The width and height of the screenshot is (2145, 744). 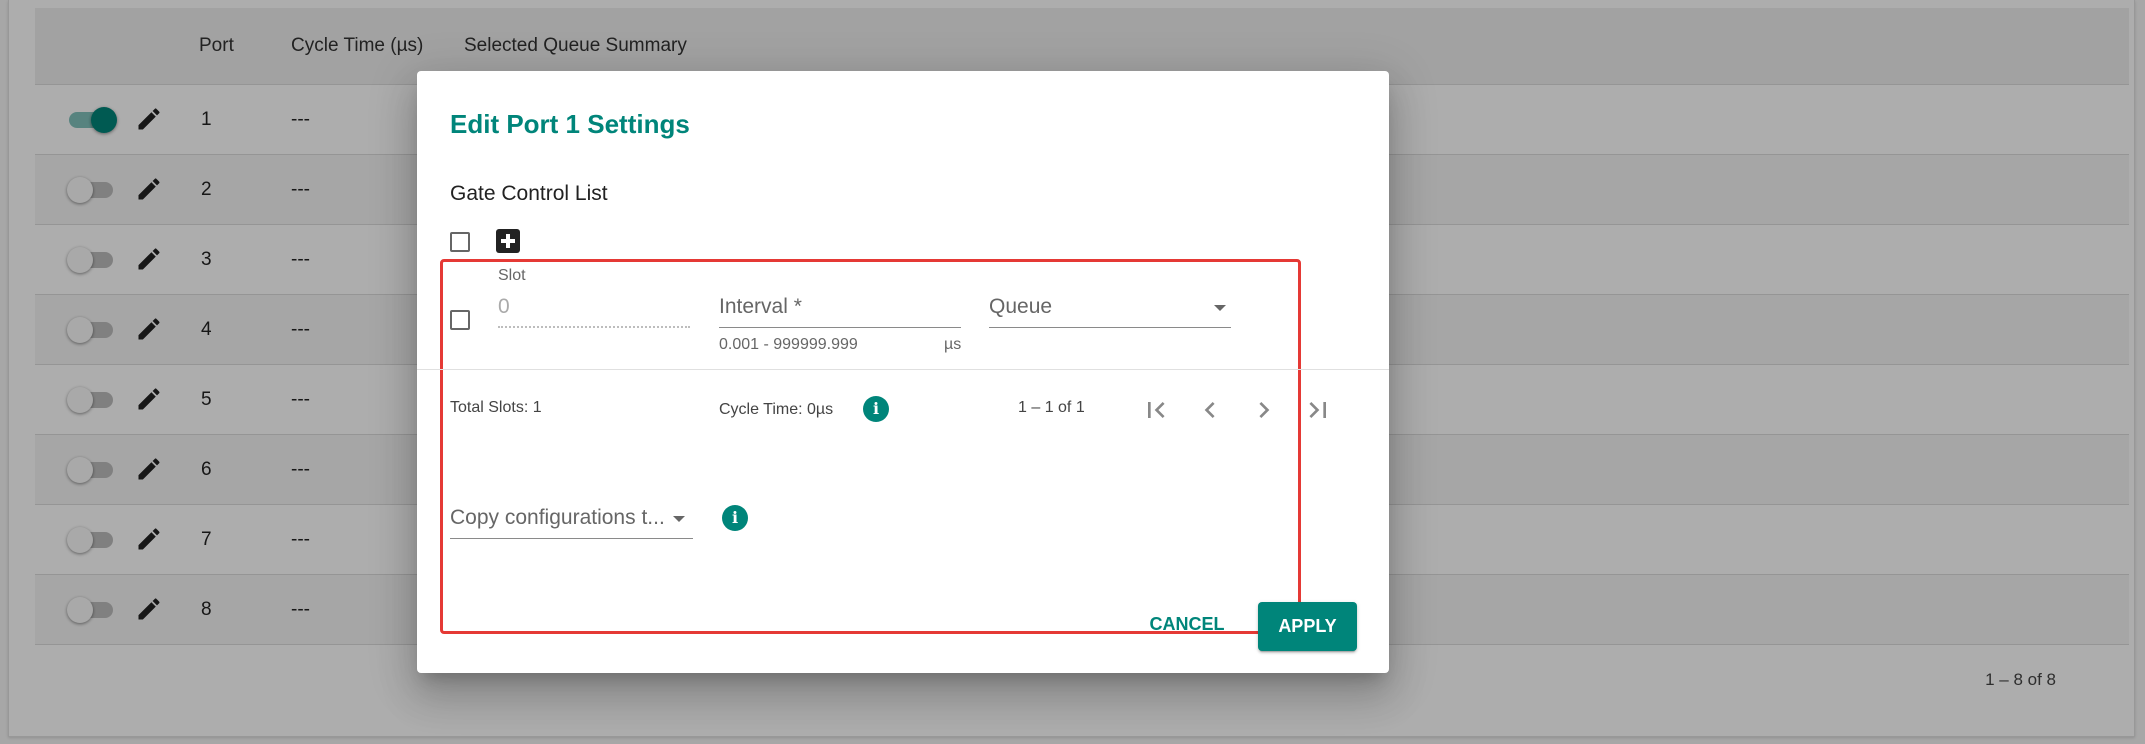 I want to click on chevron-right-icon, so click(x=1264, y=410).